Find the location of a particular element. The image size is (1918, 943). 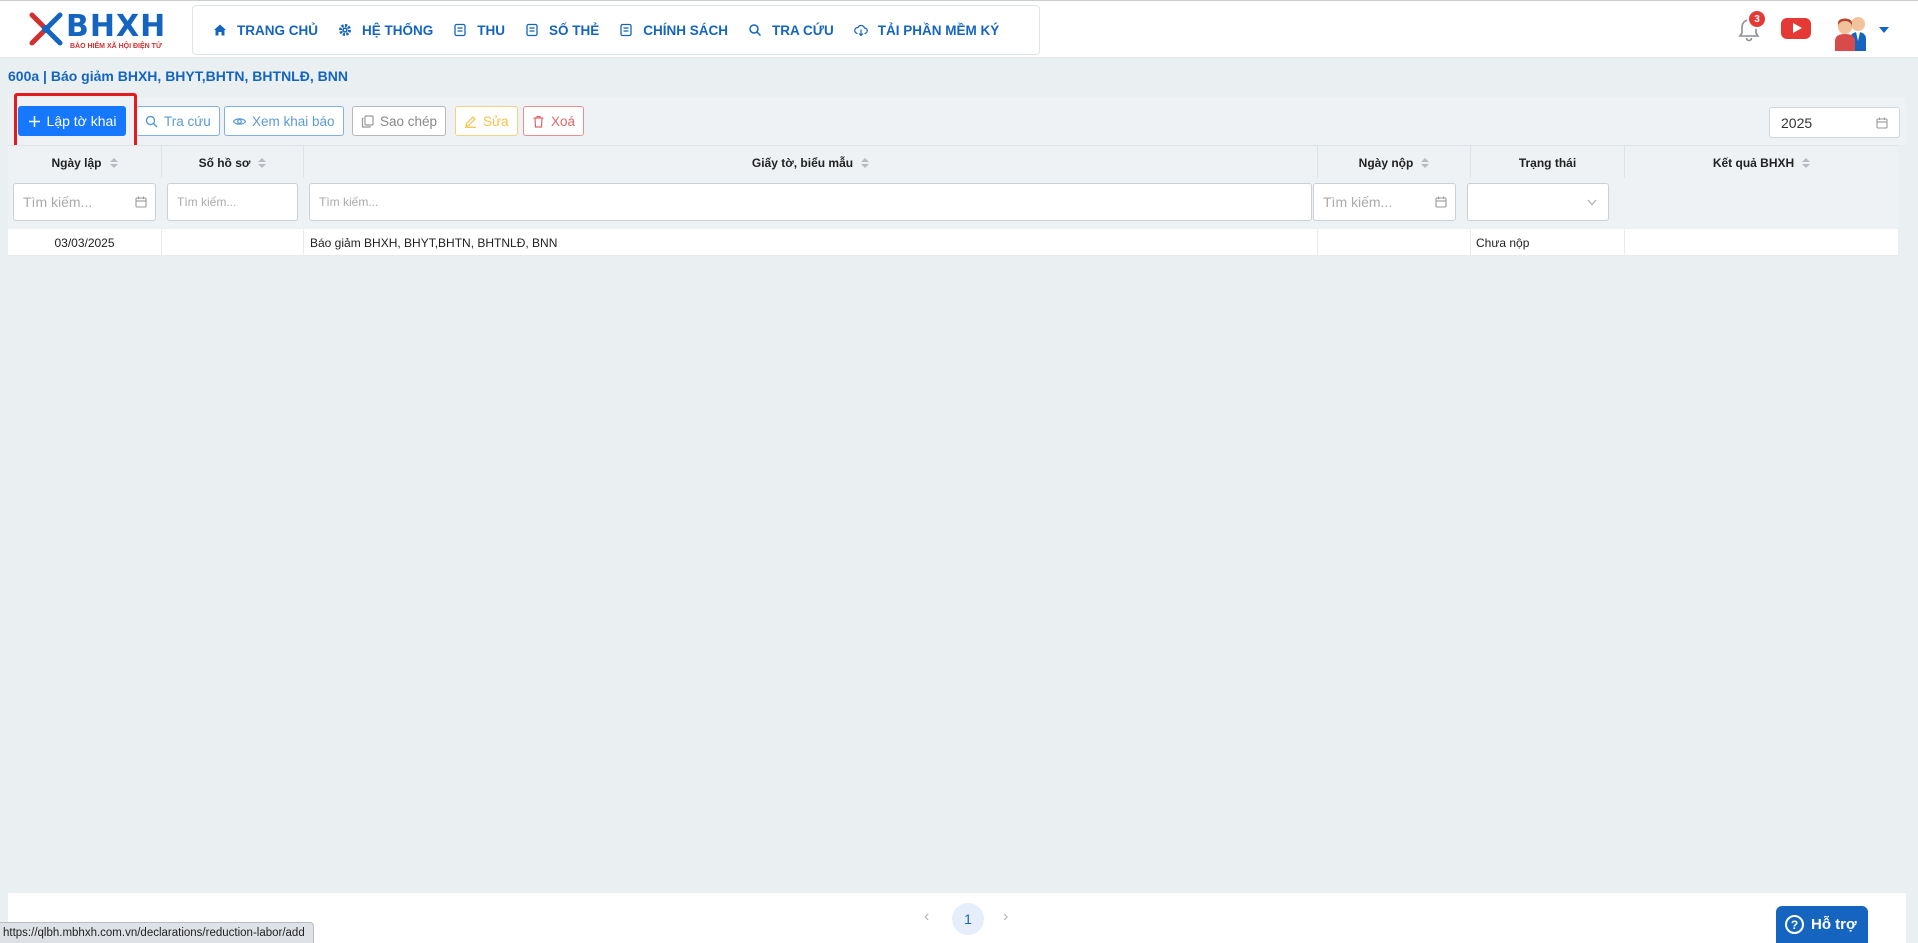

edit-label: Sửa is located at coordinates (496, 121).